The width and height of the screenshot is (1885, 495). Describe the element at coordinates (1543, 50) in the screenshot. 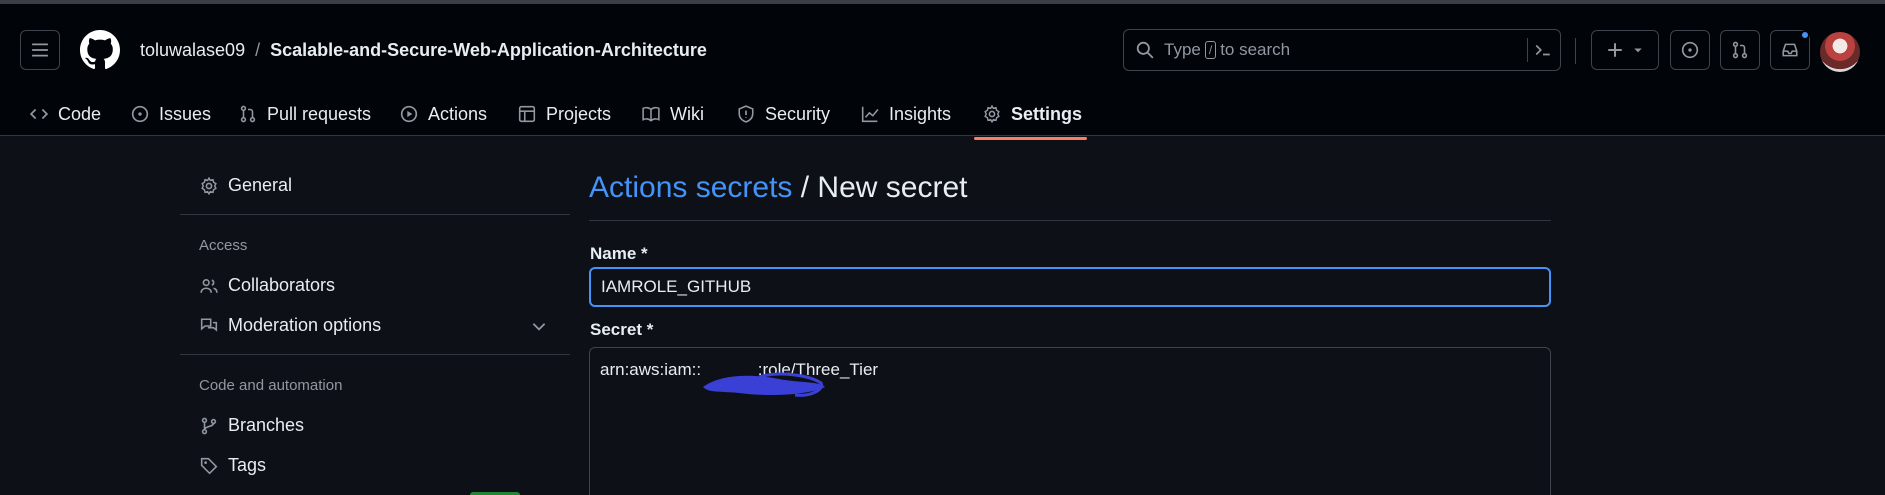

I see `command-palette-icon` at that location.